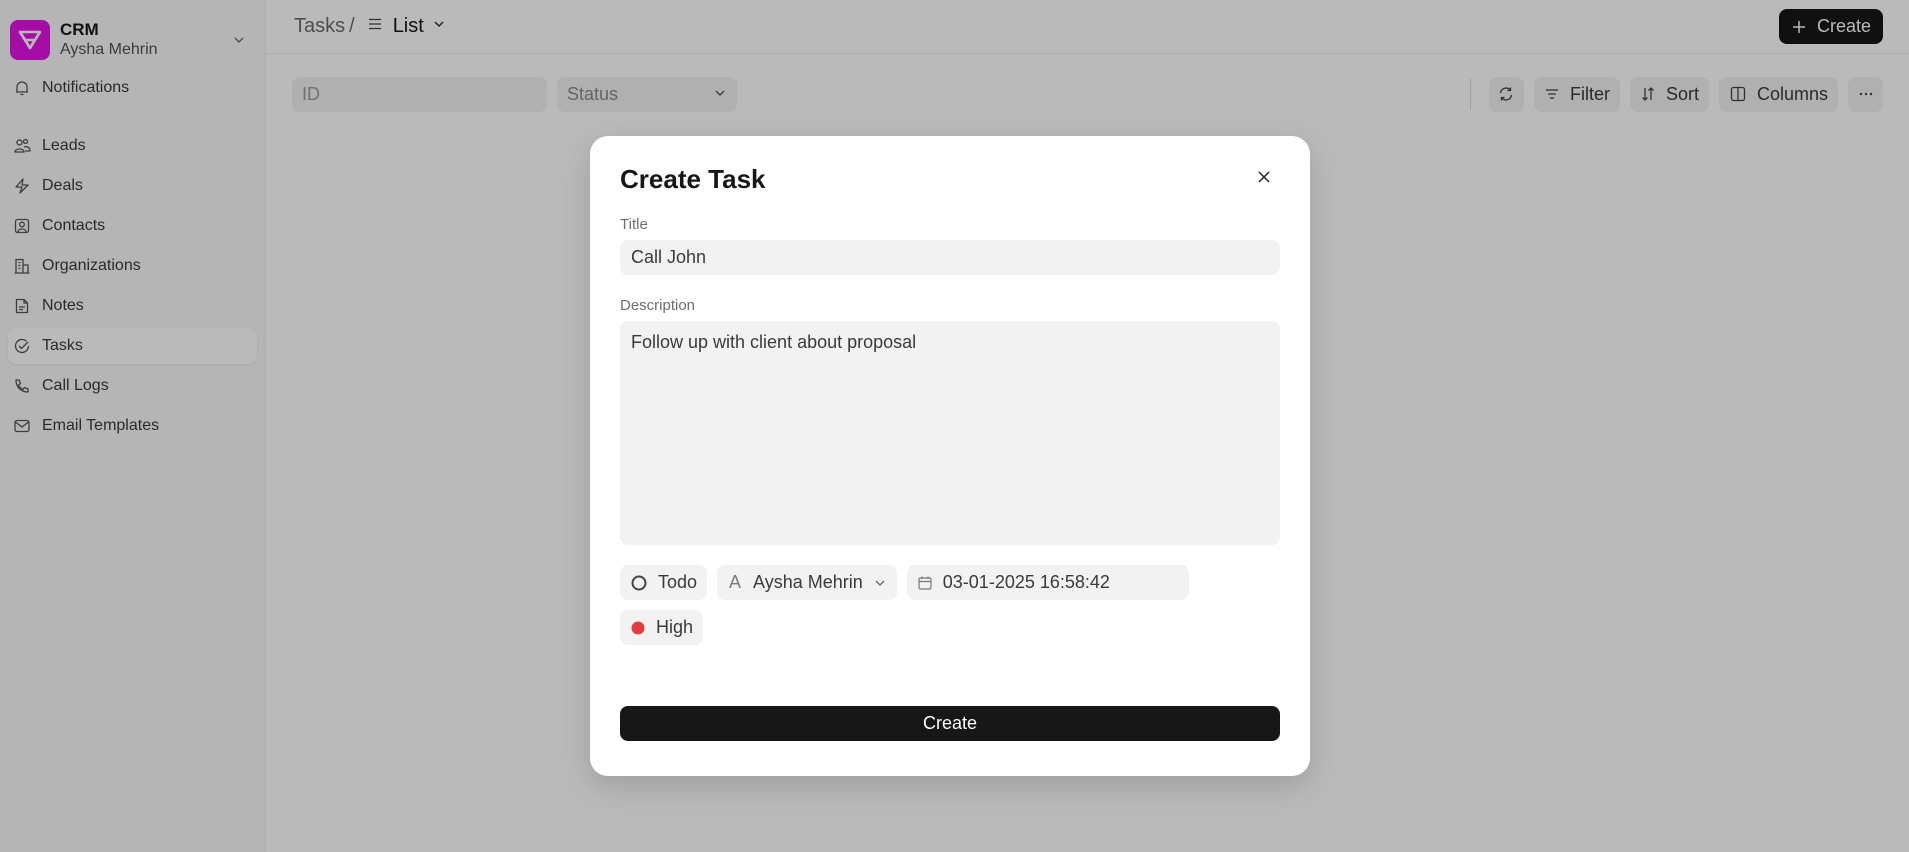  Describe the element at coordinates (774, 342) in the screenshot. I see `description-value: Follow up with client about proposal` at that location.